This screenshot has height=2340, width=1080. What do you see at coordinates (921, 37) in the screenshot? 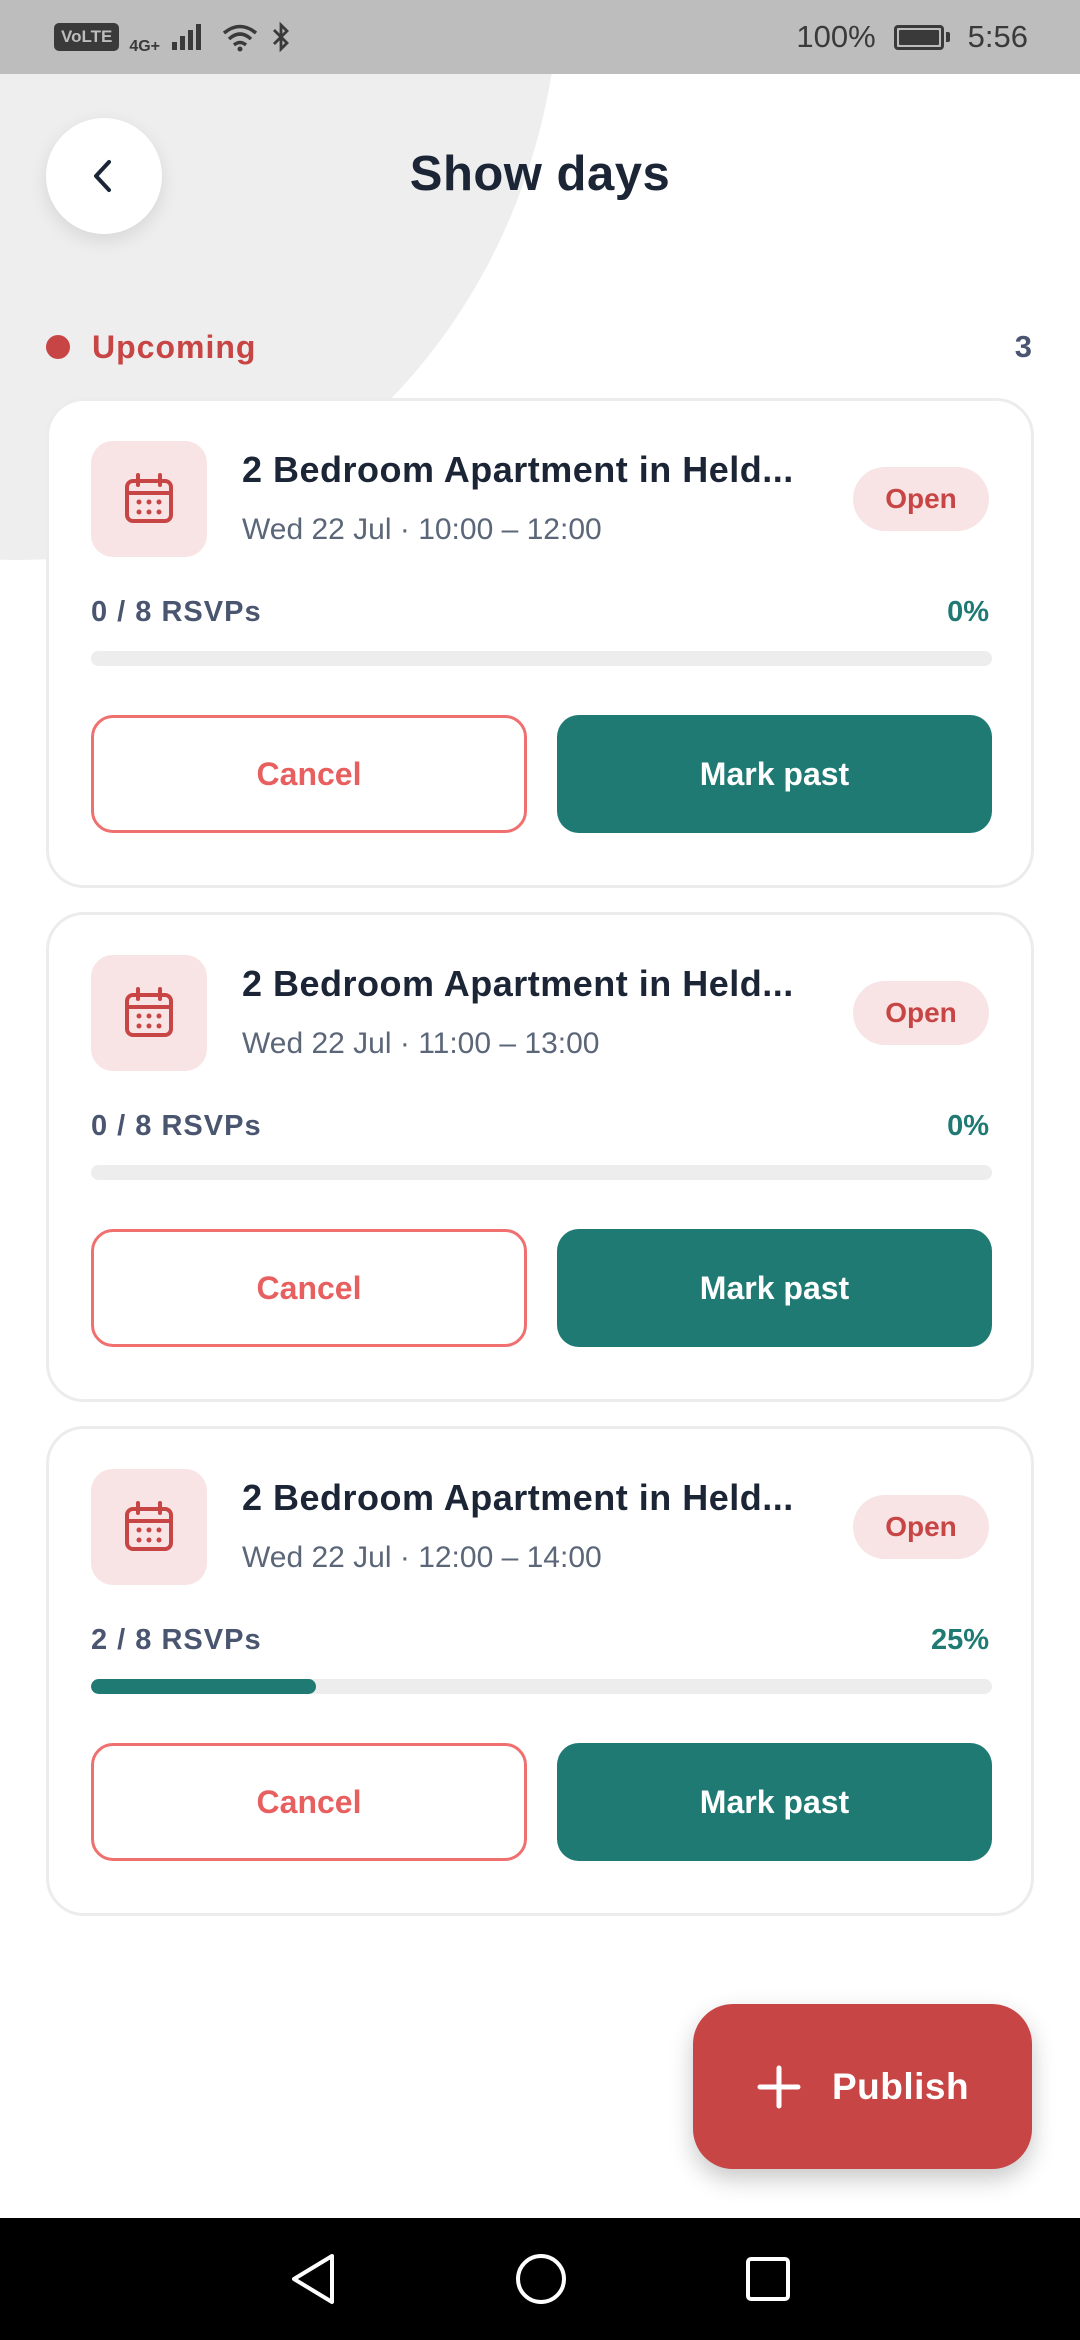
I see `battery-icon` at bounding box center [921, 37].